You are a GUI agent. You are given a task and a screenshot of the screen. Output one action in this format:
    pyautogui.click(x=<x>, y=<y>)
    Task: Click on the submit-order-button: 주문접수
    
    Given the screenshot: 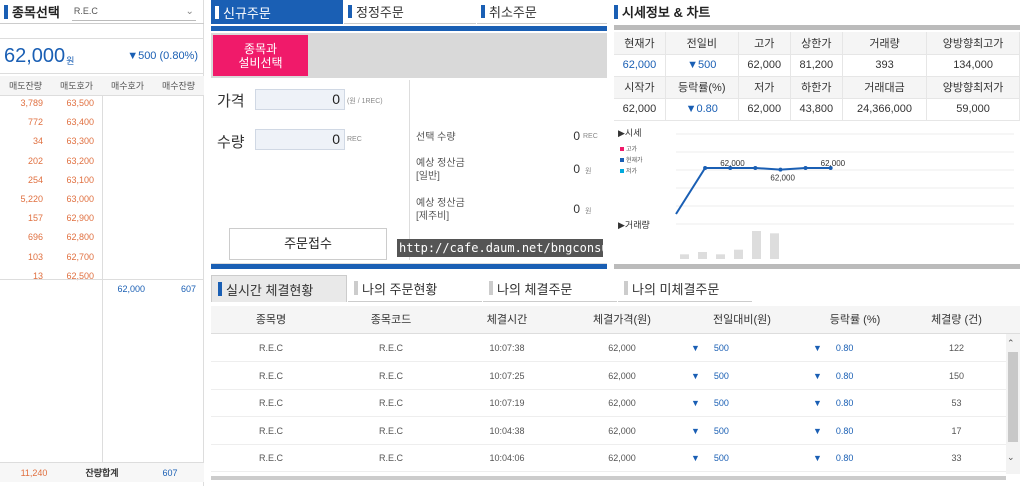 What is the action you would take?
    pyautogui.click(x=308, y=244)
    